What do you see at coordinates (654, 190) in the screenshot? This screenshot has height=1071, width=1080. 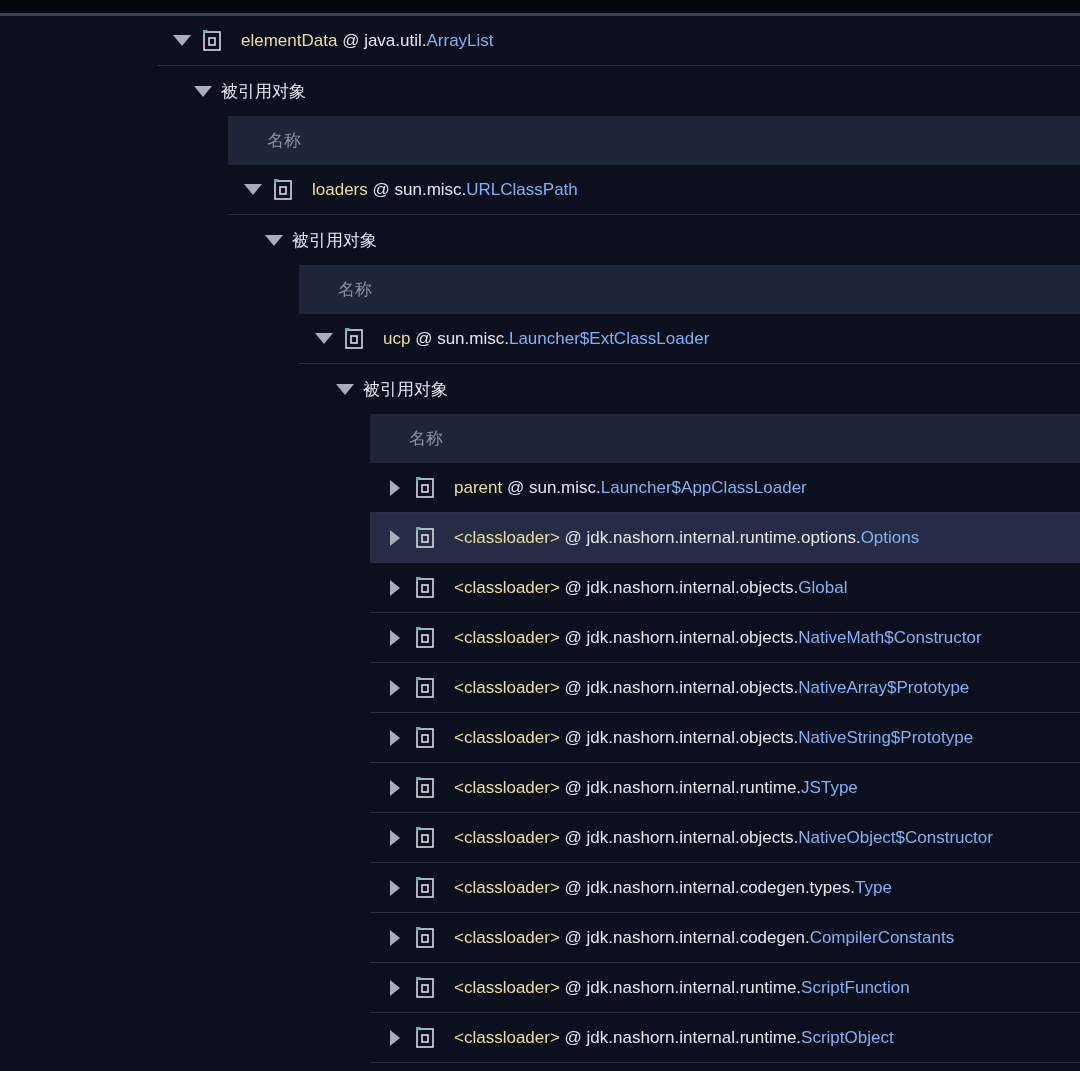 I see `tree-row: loaders @ sun.misc.URLClassPath` at bounding box center [654, 190].